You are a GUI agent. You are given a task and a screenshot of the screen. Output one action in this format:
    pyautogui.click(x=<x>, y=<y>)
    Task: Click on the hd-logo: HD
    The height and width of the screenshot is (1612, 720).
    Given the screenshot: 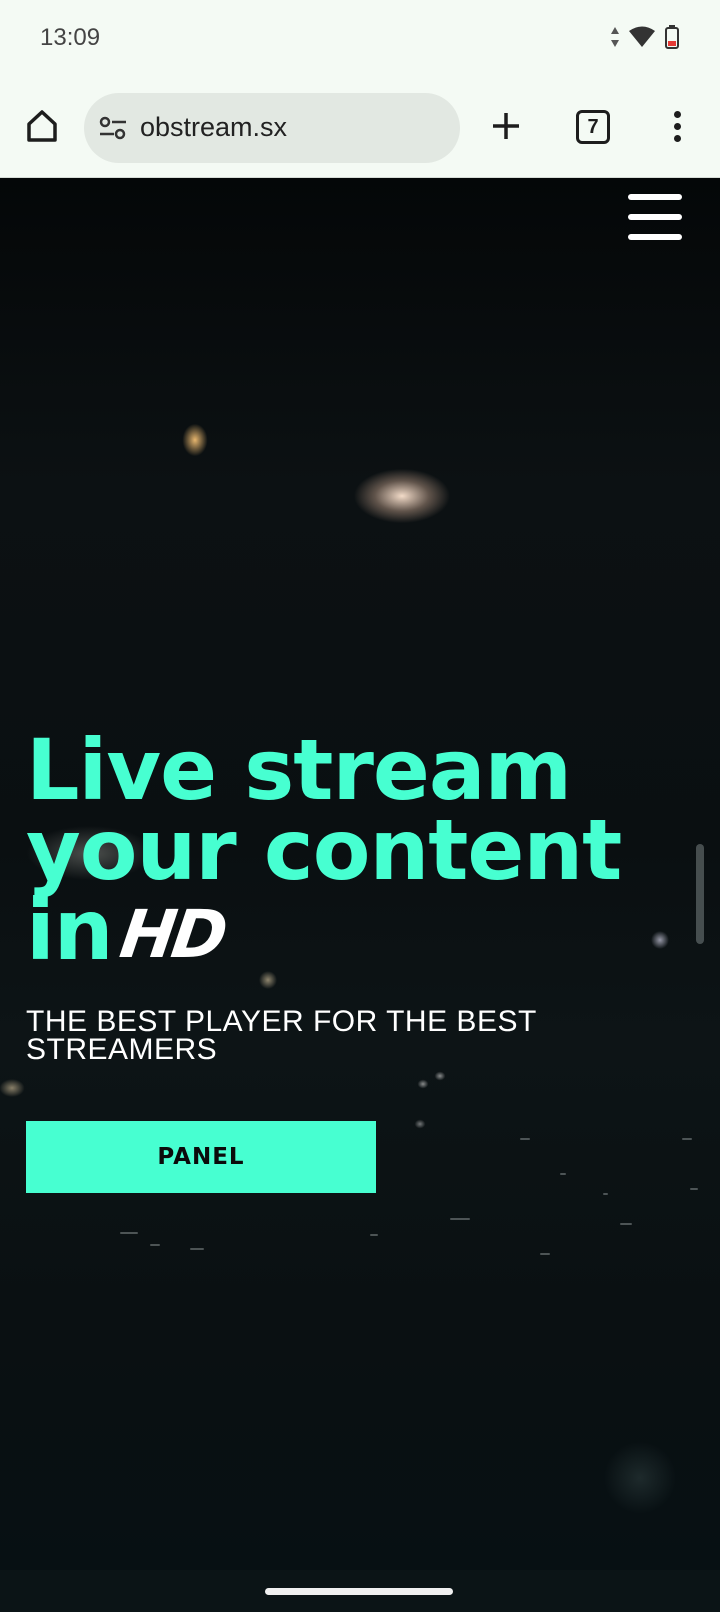 What is the action you would take?
    pyautogui.click(x=172, y=934)
    